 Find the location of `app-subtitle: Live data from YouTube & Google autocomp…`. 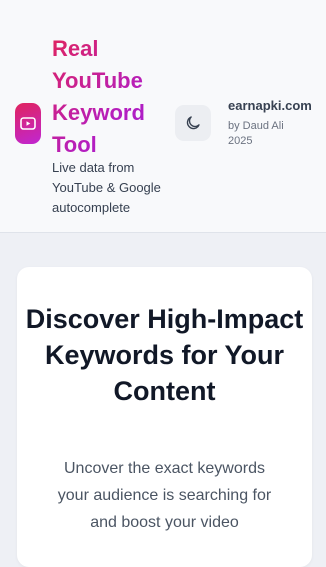

app-subtitle: Live data from YouTube & Google autocomp… is located at coordinates (106, 187).